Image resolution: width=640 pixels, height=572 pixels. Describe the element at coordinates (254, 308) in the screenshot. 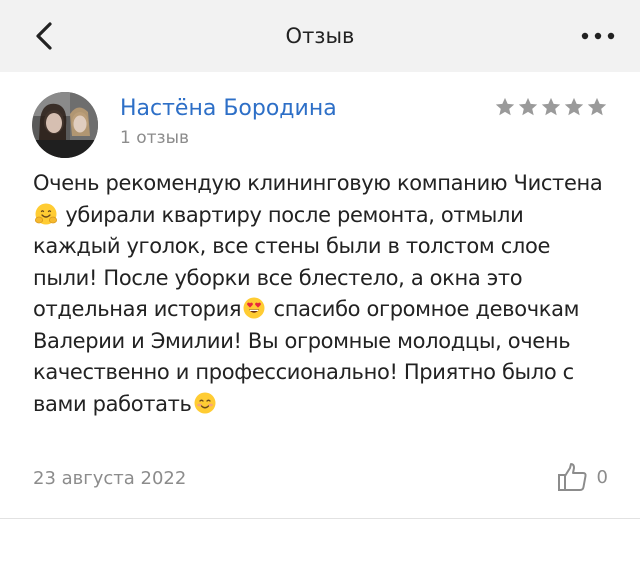

I see `heart-eyes-emoji-icon` at that location.